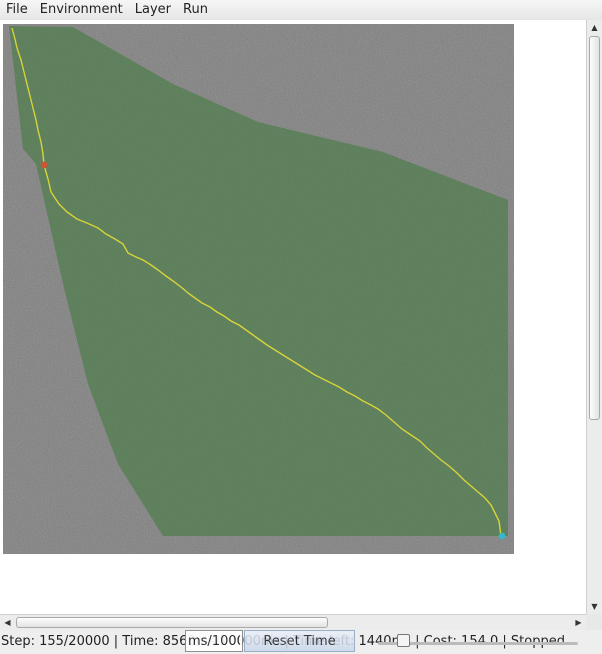 The height and width of the screenshot is (654, 602). I want to click on vertical-scroll-thumb, so click(594, 228).